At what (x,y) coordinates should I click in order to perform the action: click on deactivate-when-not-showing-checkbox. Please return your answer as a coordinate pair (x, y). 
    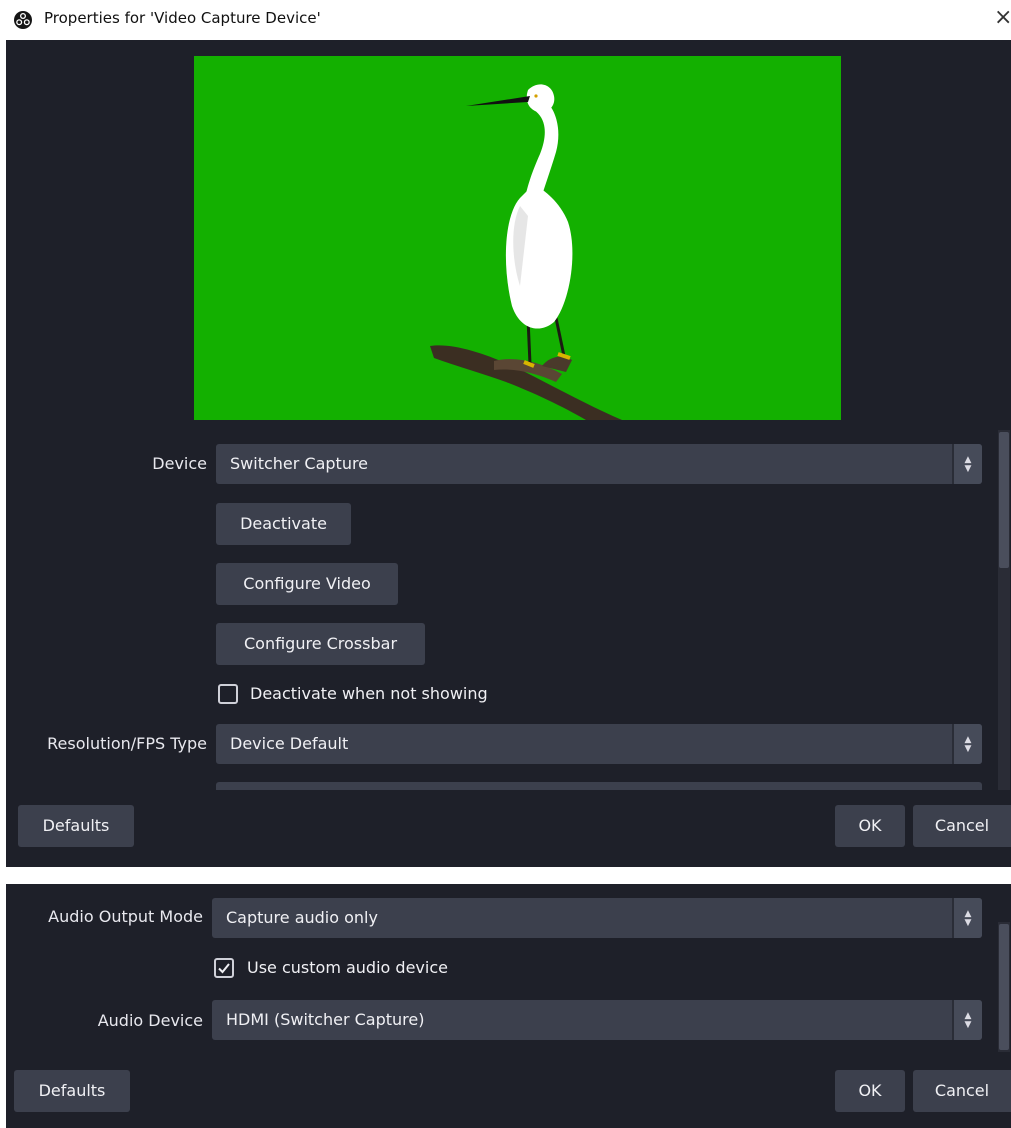
    Looking at the image, I should click on (228, 694).